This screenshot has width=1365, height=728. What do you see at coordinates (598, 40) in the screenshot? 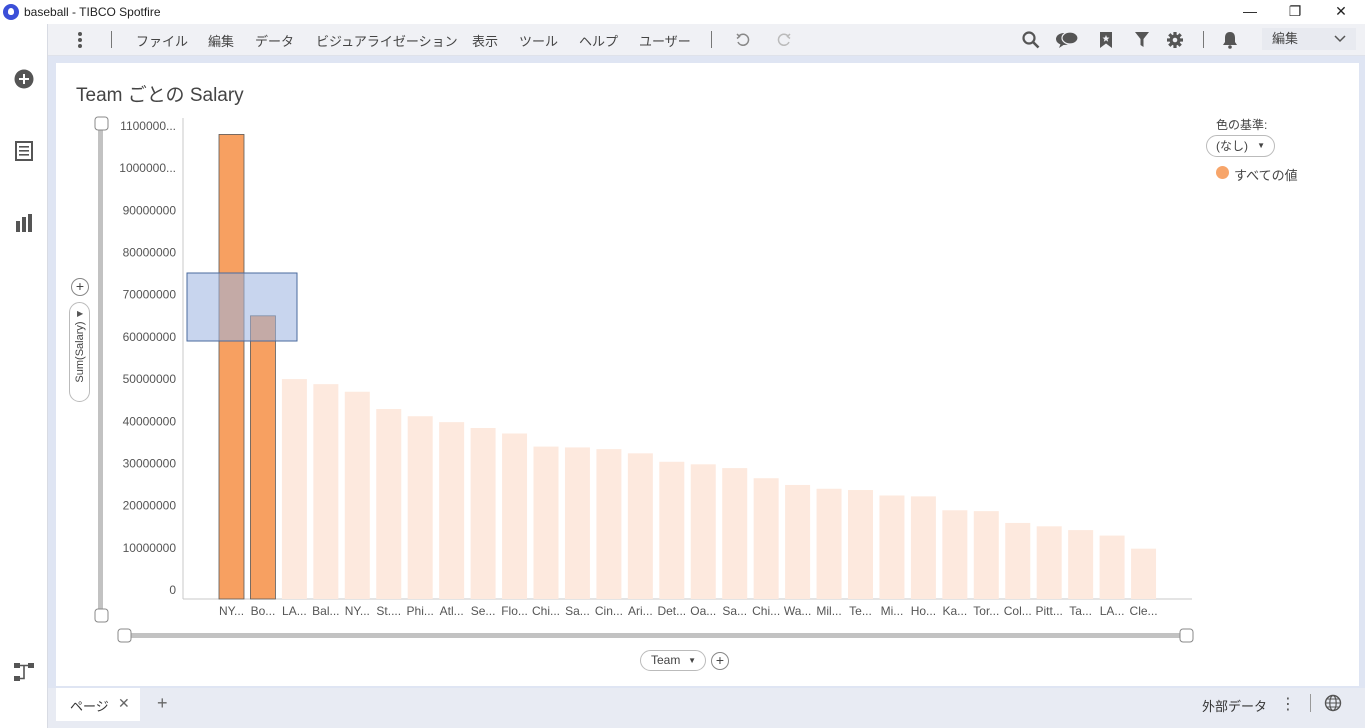
I see `menu-help: ヘルプ` at bounding box center [598, 40].